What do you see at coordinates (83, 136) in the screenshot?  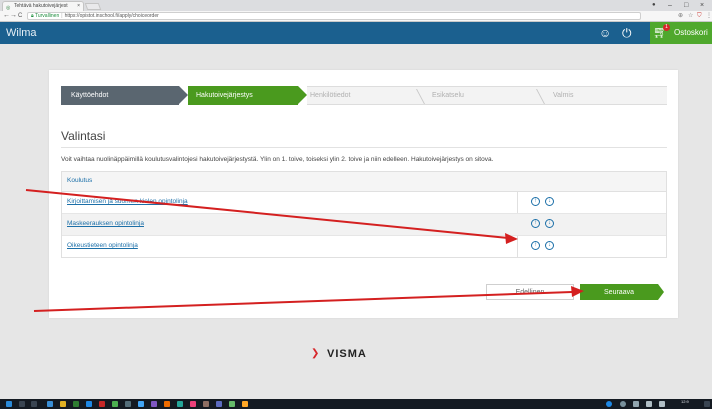 I see `page-title: Valintasi` at bounding box center [83, 136].